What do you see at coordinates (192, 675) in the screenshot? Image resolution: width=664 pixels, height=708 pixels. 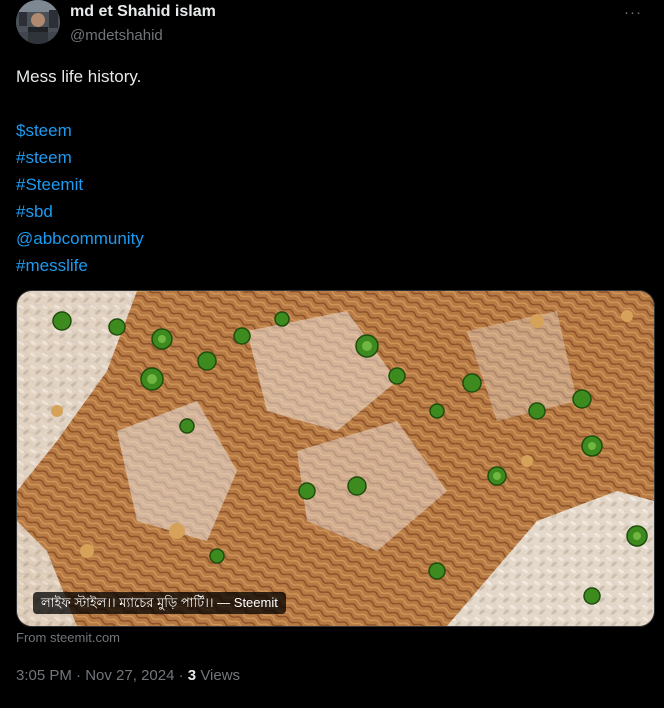 I see `views-count: 3` at bounding box center [192, 675].